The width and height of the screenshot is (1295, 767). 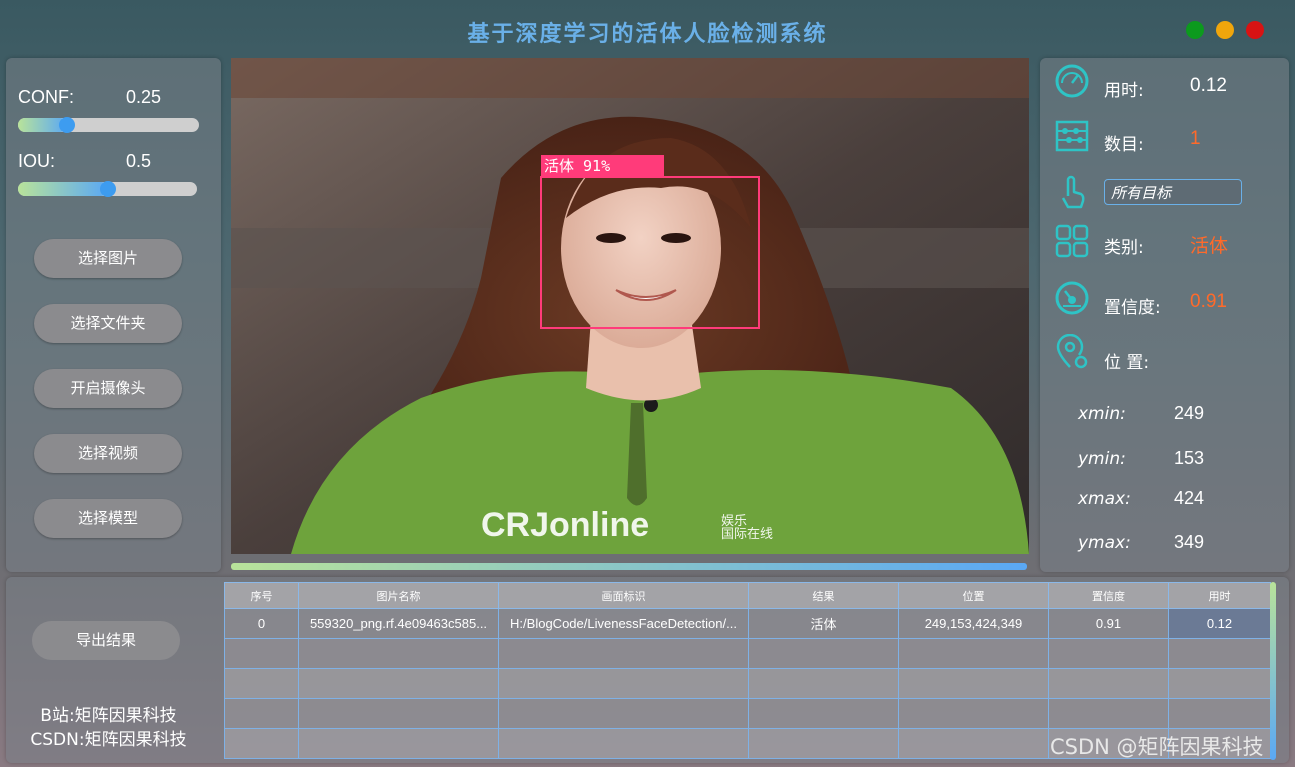 What do you see at coordinates (1273, 671) in the screenshot?
I see `table-scrollbar` at bounding box center [1273, 671].